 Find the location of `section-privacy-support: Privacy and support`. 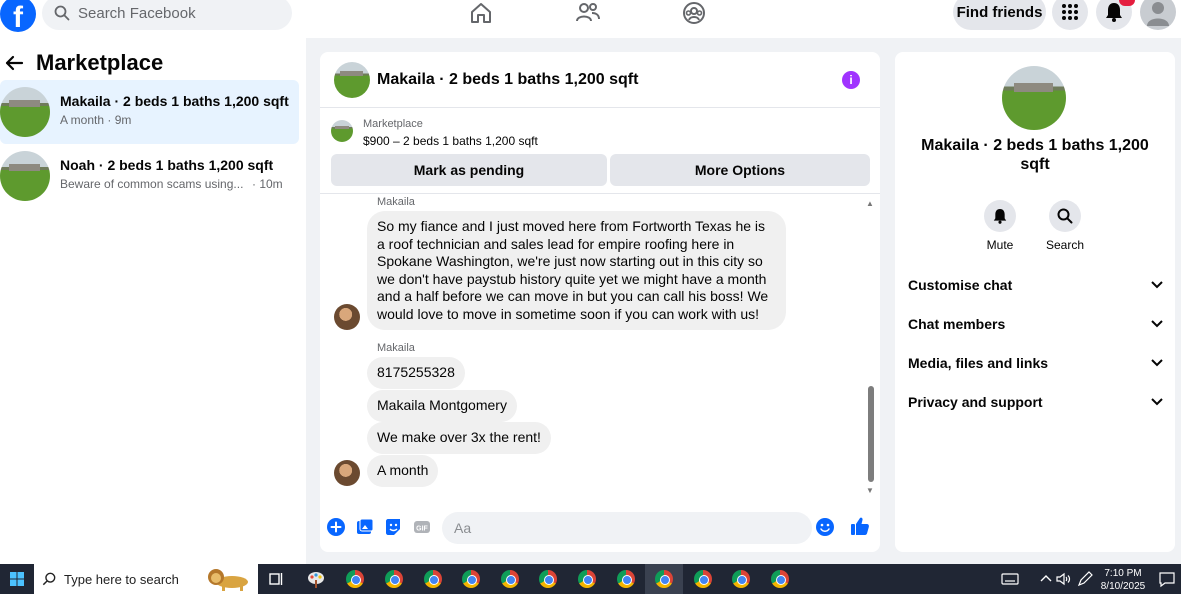

section-privacy-support: Privacy and support is located at coordinates (1035, 402).